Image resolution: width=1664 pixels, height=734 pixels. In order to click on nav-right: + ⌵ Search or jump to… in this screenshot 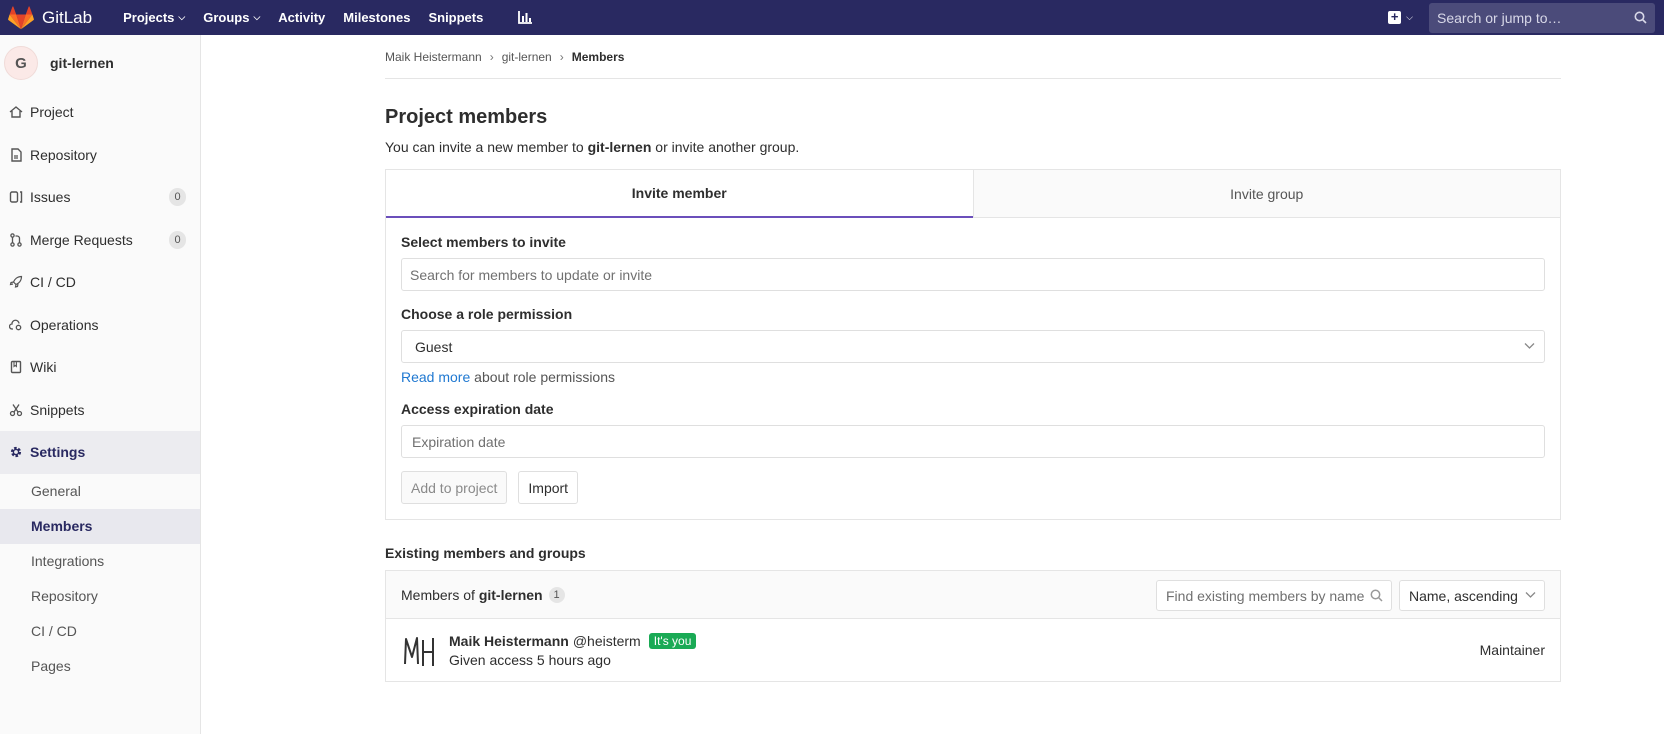, I will do `click(1526, 17)`.